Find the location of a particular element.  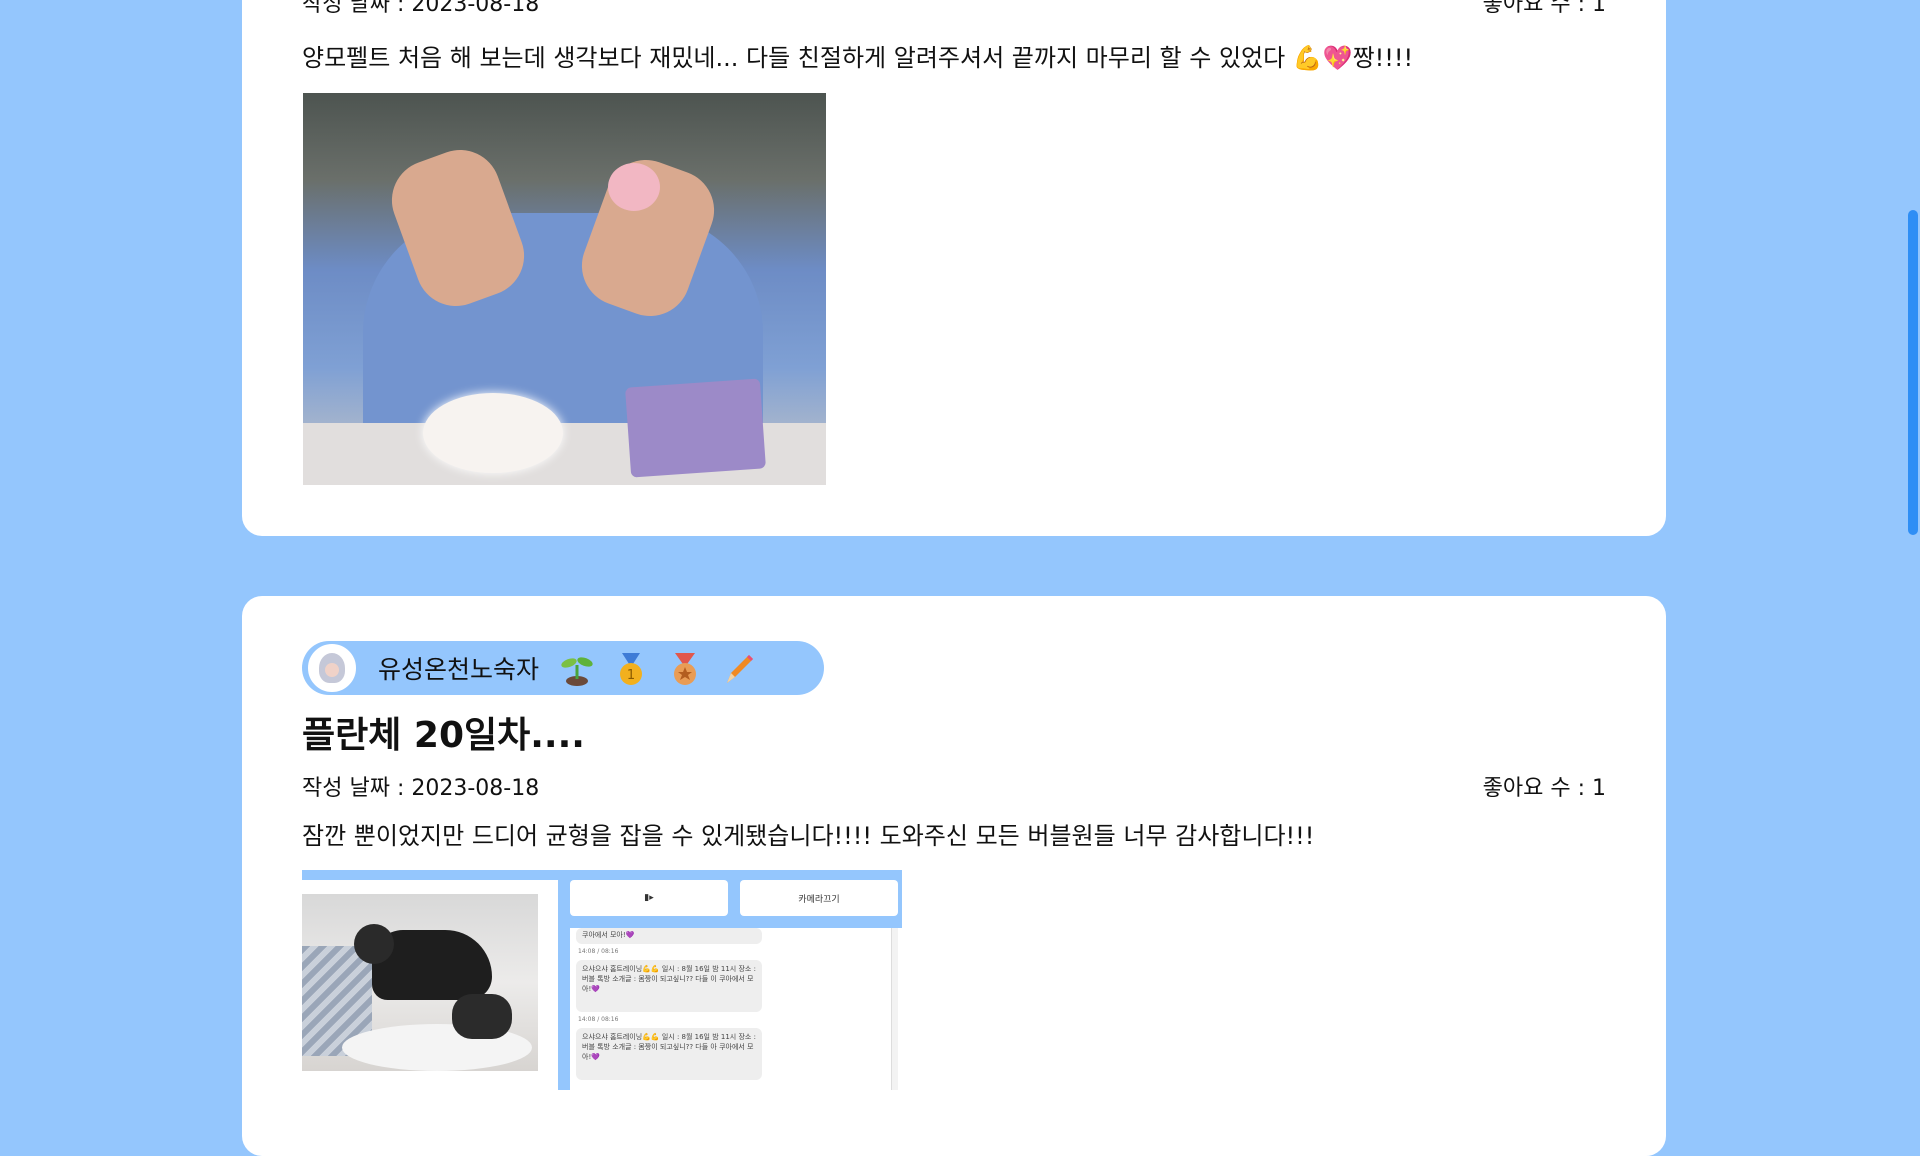

svg-text: 1 is located at coordinates (631, 675).